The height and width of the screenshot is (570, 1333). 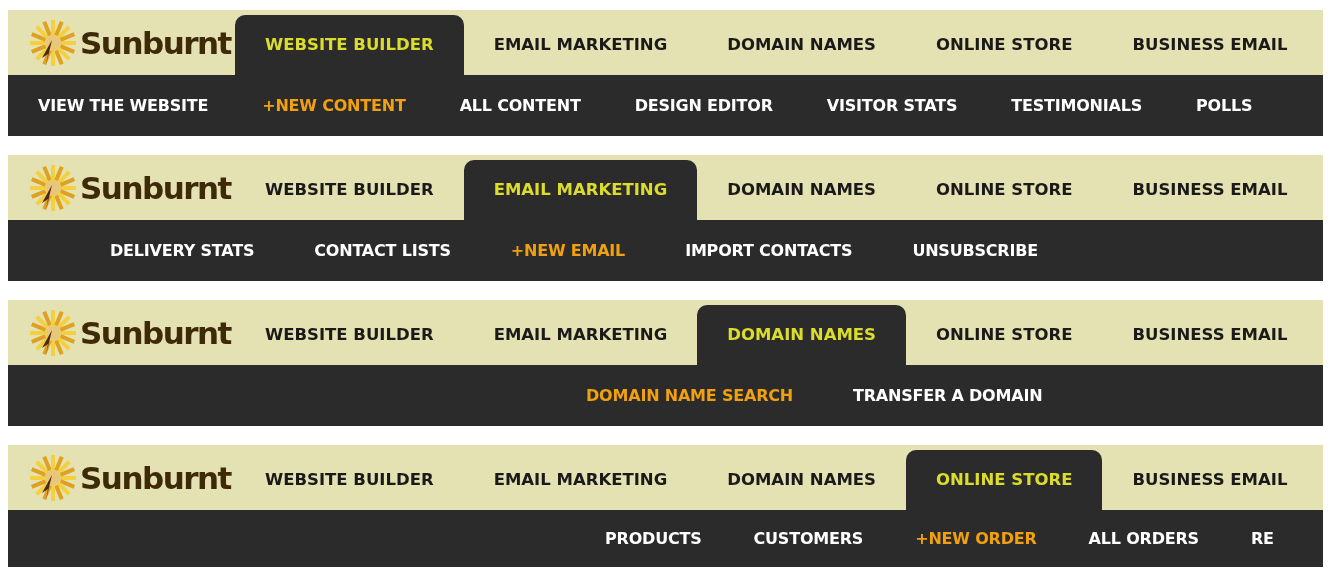 What do you see at coordinates (1143, 538) in the screenshot?
I see `submenu-link: ALL ORDERS` at bounding box center [1143, 538].